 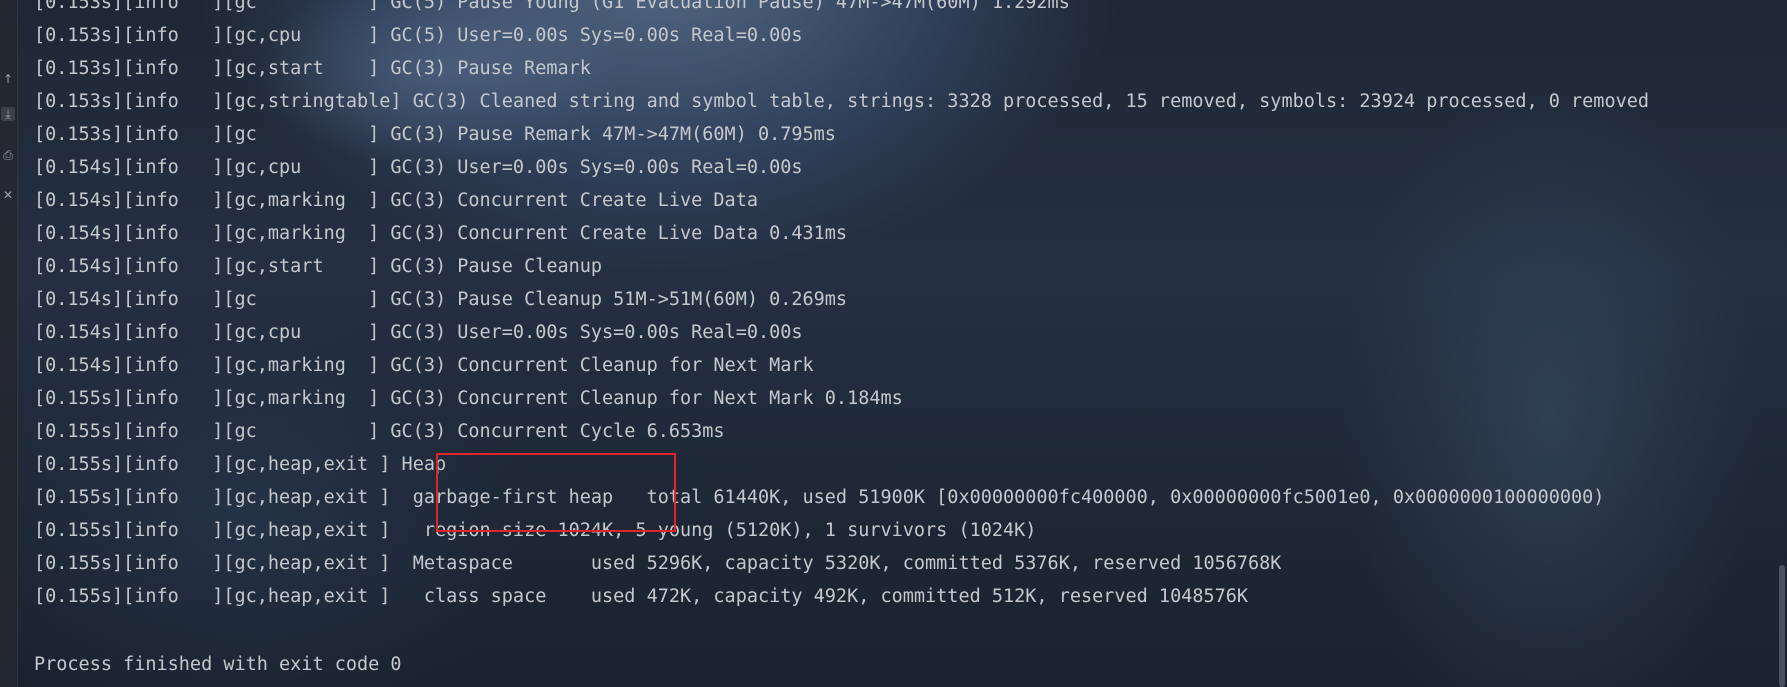 What do you see at coordinates (8, 195) in the screenshot?
I see `delete-icon: ✕` at bounding box center [8, 195].